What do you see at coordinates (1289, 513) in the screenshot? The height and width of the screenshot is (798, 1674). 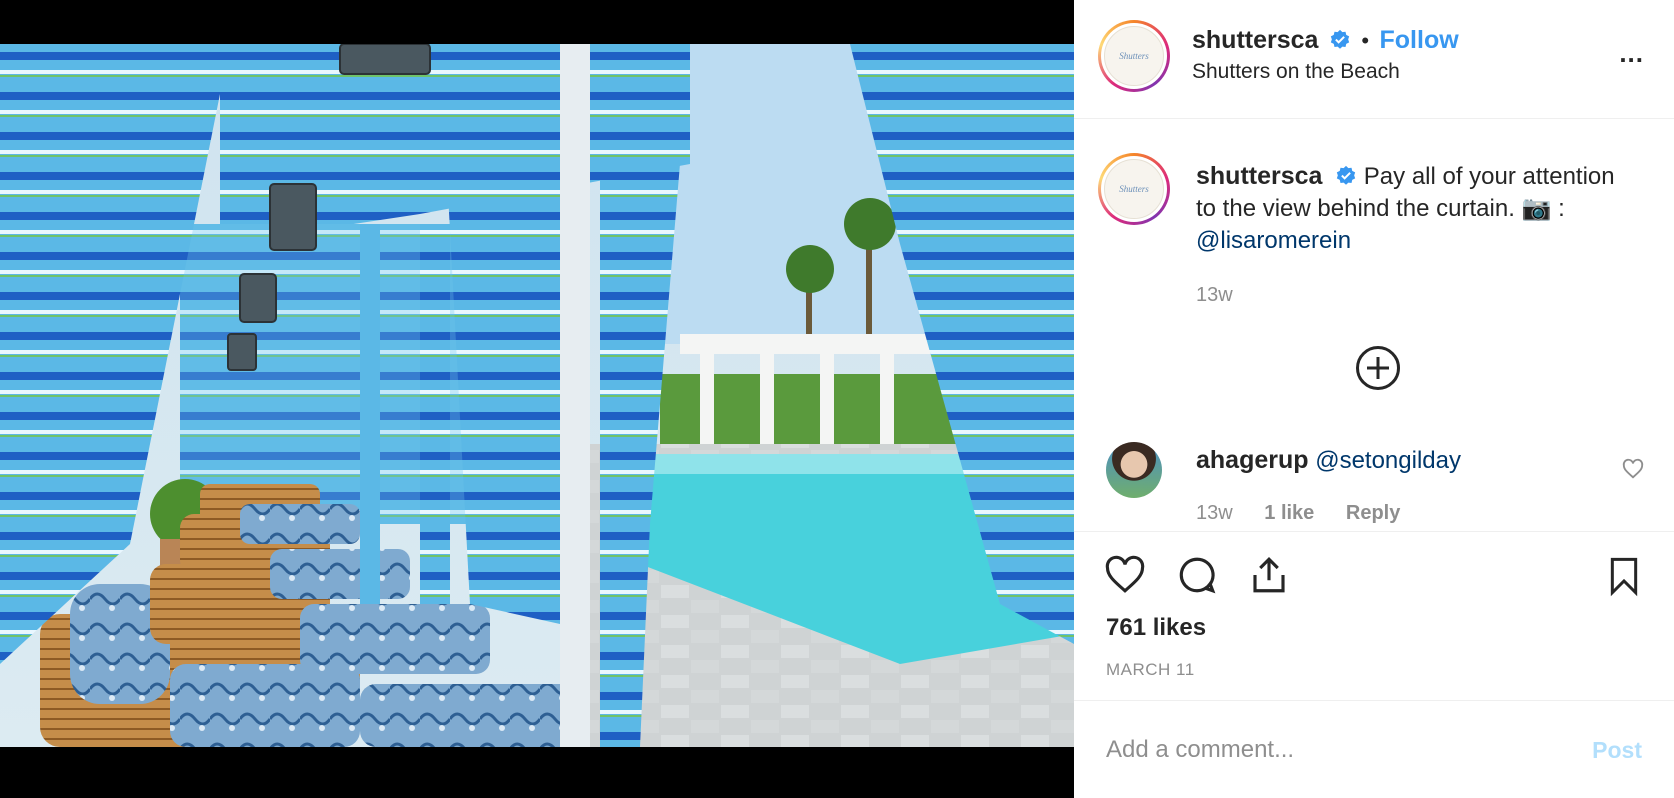 I see `comment-likes: 1 like` at bounding box center [1289, 513].